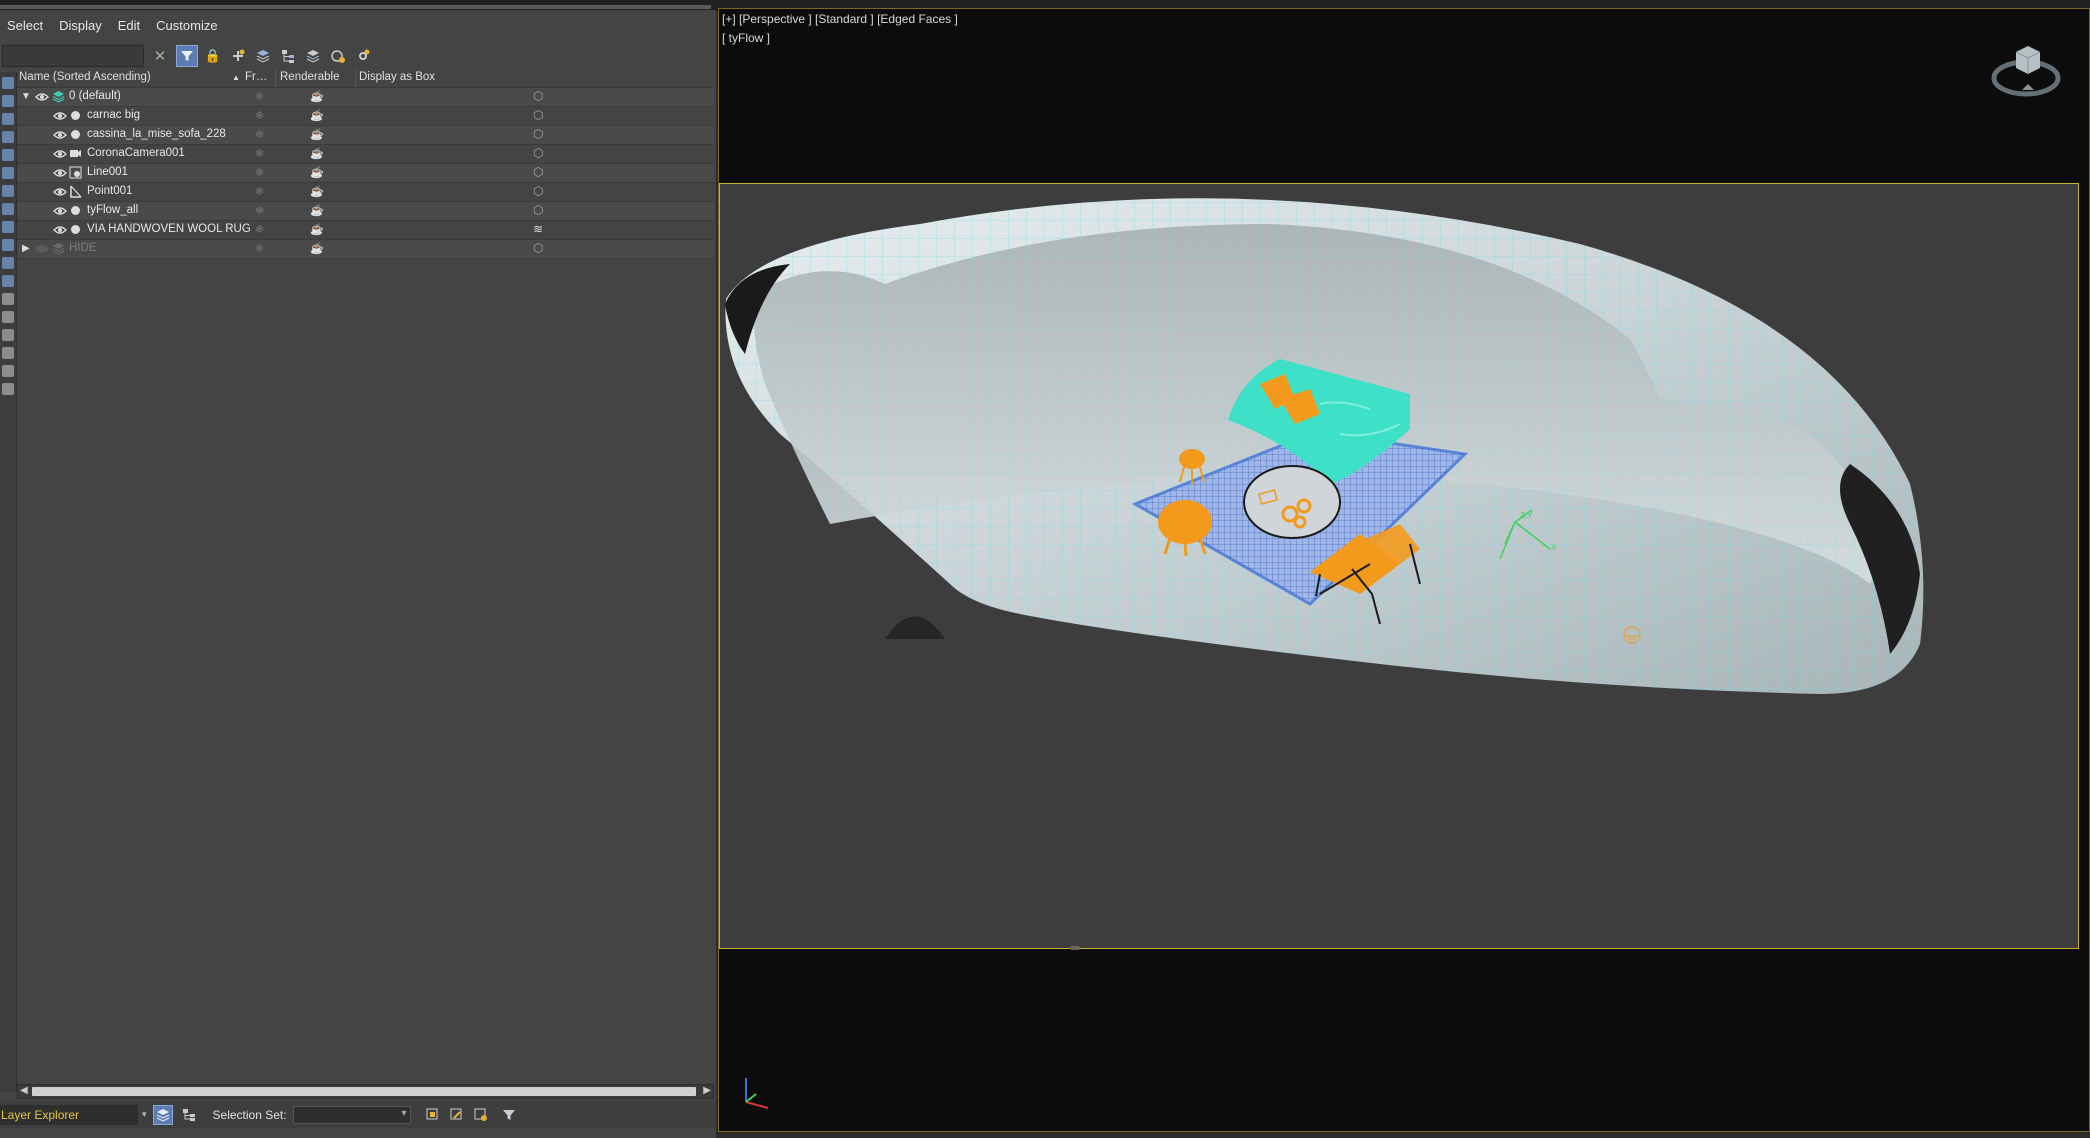 The width and height of the screenshot is (2090, 1138). What do you see at coordinates (313, 56) in the screenshot?
I see `layer-add-selected-icon` at bounding box center [313, 56].